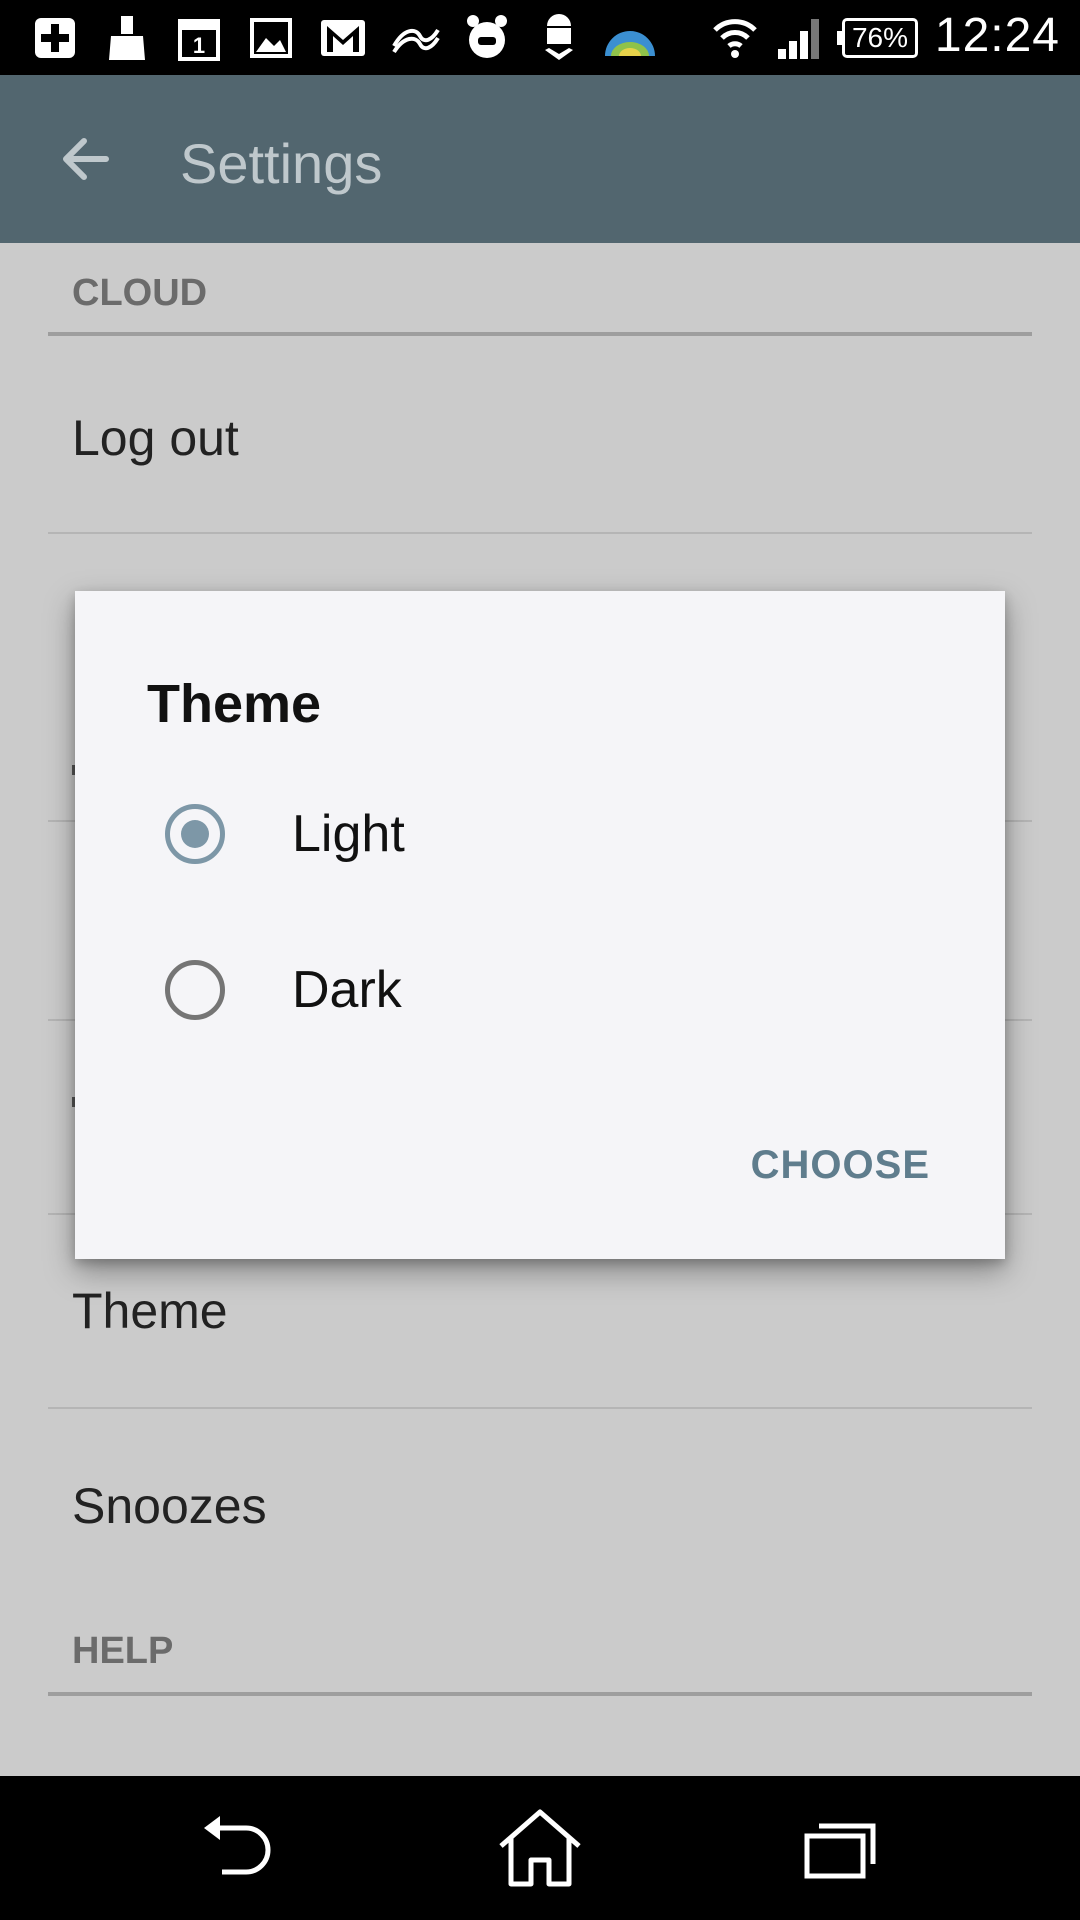 This screenshot has height=1920, width=1080. What do you see at coordinates (199, 45) in the screenshot?
I see `svg-text: 1` at bounding box center [199, 45].